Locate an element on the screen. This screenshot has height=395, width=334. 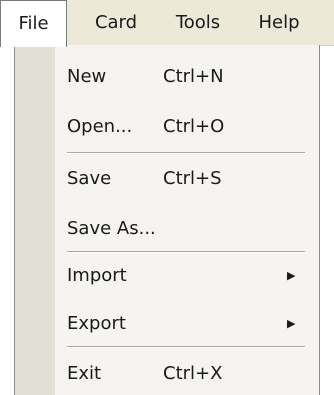
menu-item-shortcut: Ctrl+S is located at coordinates (192, 178).